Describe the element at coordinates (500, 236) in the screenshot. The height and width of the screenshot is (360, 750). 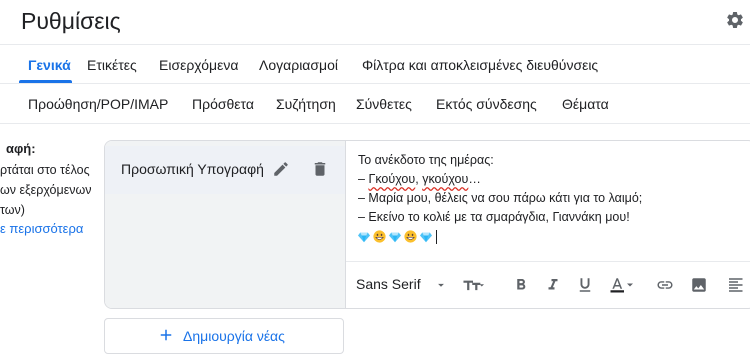
I see `emoji-line` at that location.